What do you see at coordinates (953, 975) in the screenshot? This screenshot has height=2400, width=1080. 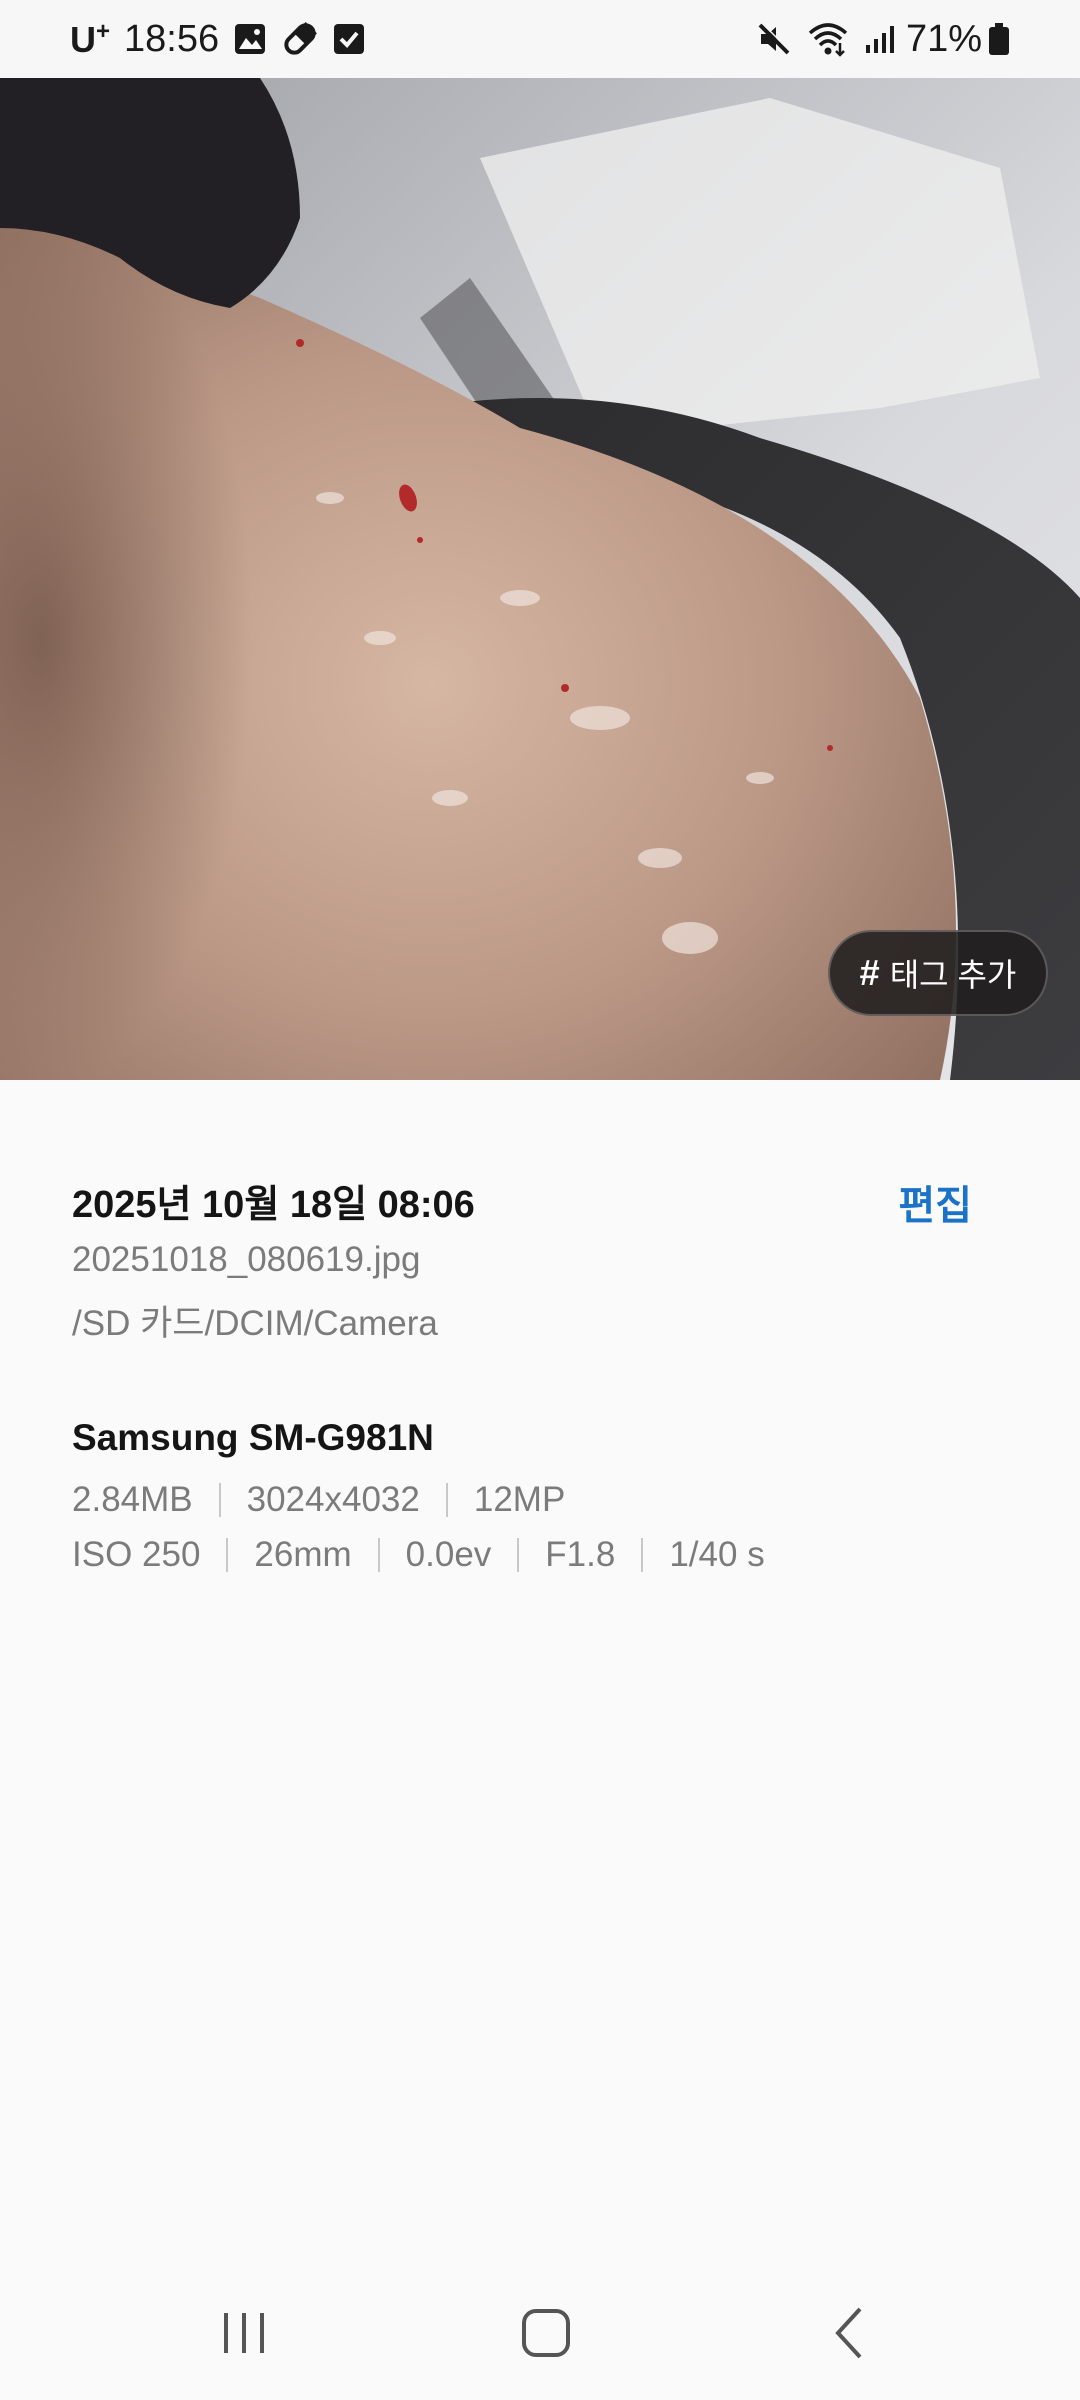 I see `add-tag-label: 태그 추가` at bounding box center [953, 975].